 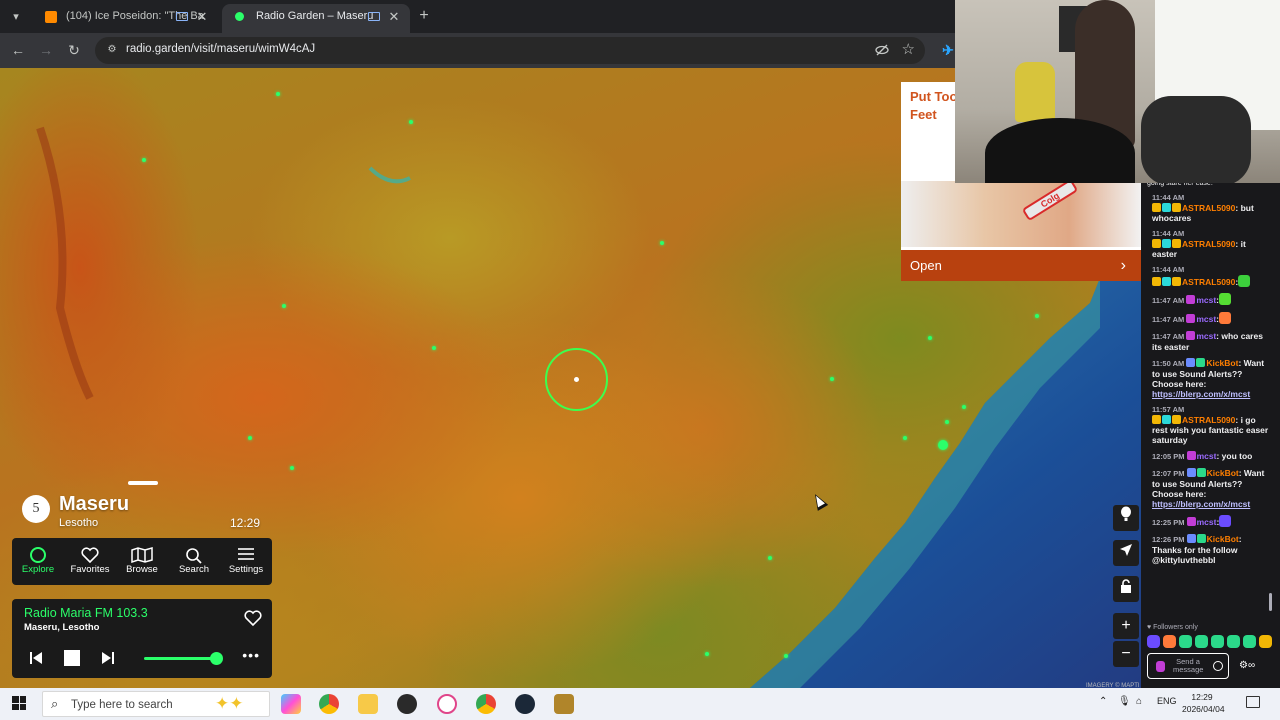 What do you see at coordinates (251, 655) in the screenshot?
I see `more-options-icon: •••` at bounding box center [251, 655].